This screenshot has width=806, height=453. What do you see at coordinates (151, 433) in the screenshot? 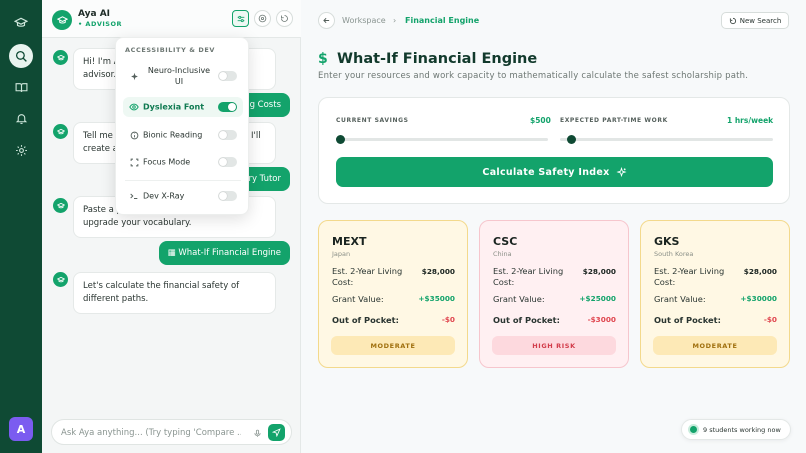
I see `chat-input` at bounding box center [151, 433].